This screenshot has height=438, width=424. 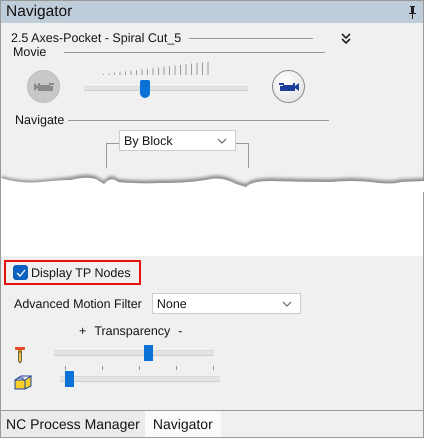 What do you see at coordinates (346, 38) in the screenshot?
I see `collapse-icon` at bounding box center [346, 38].